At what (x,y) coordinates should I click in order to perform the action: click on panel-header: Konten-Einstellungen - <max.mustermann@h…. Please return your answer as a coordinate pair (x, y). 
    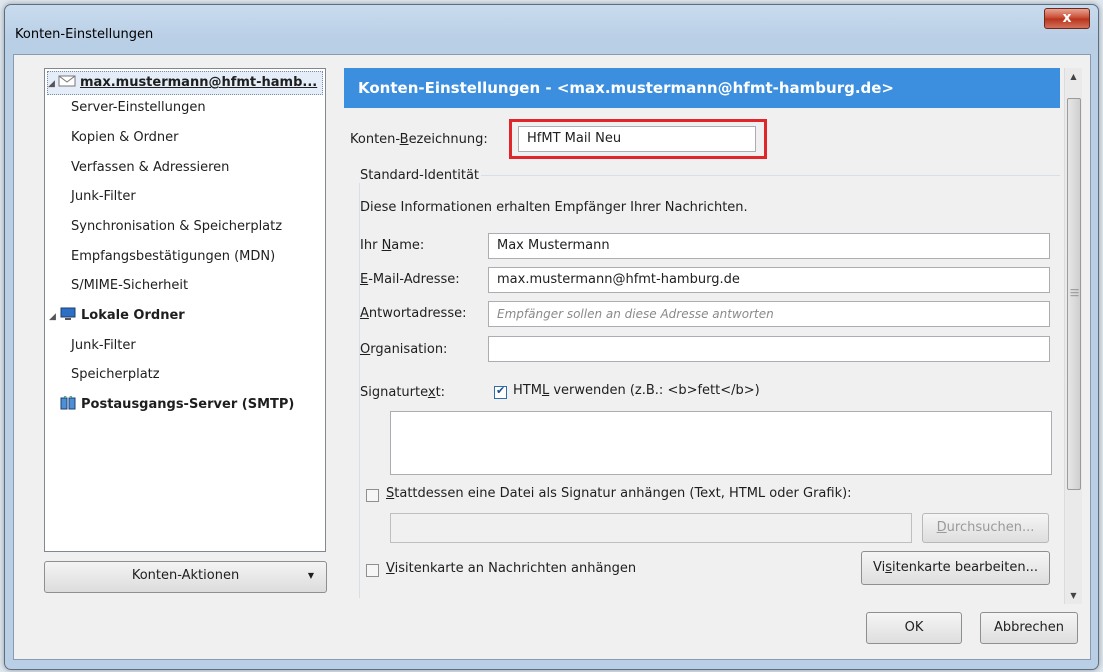
    Looking at the image, I should click on (702, 88).